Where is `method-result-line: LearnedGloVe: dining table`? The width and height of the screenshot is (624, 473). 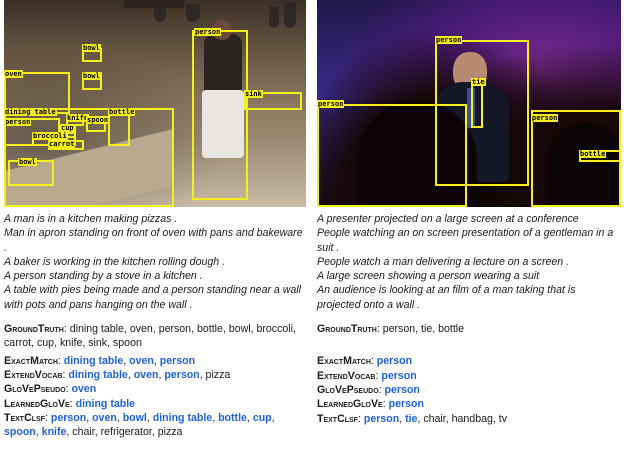 method-result-line: LearnedGloVe: dining table is located at coordinates (70, 403).